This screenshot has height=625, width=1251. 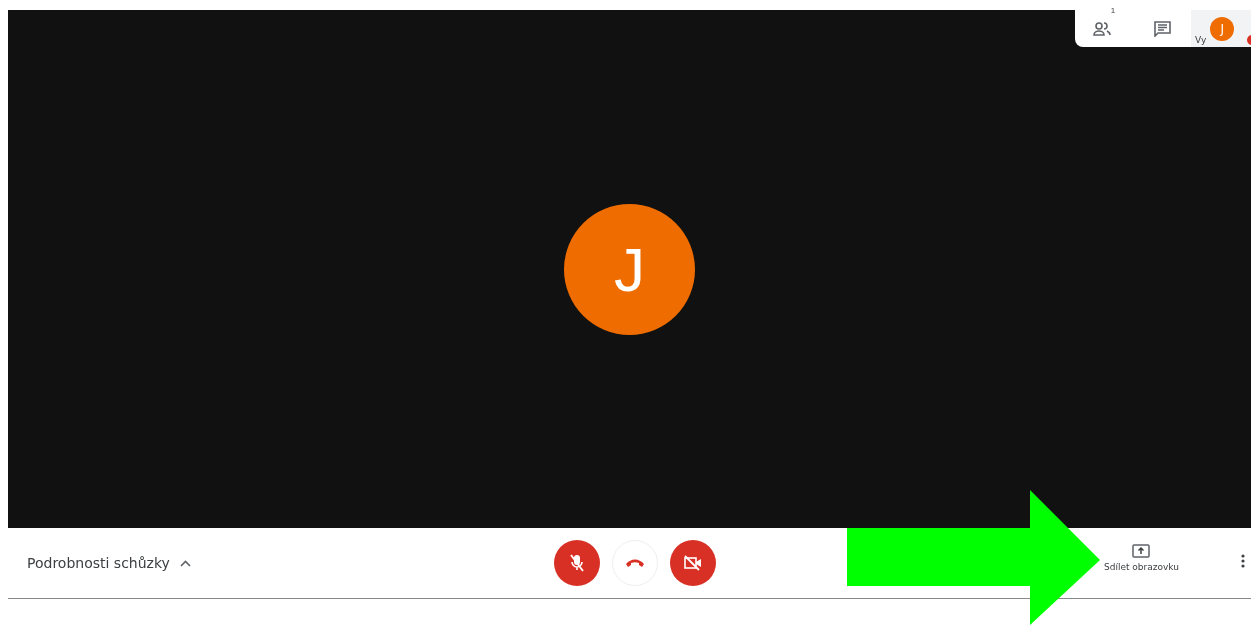 I want to click on mic-button, so click(x=577, y=563).